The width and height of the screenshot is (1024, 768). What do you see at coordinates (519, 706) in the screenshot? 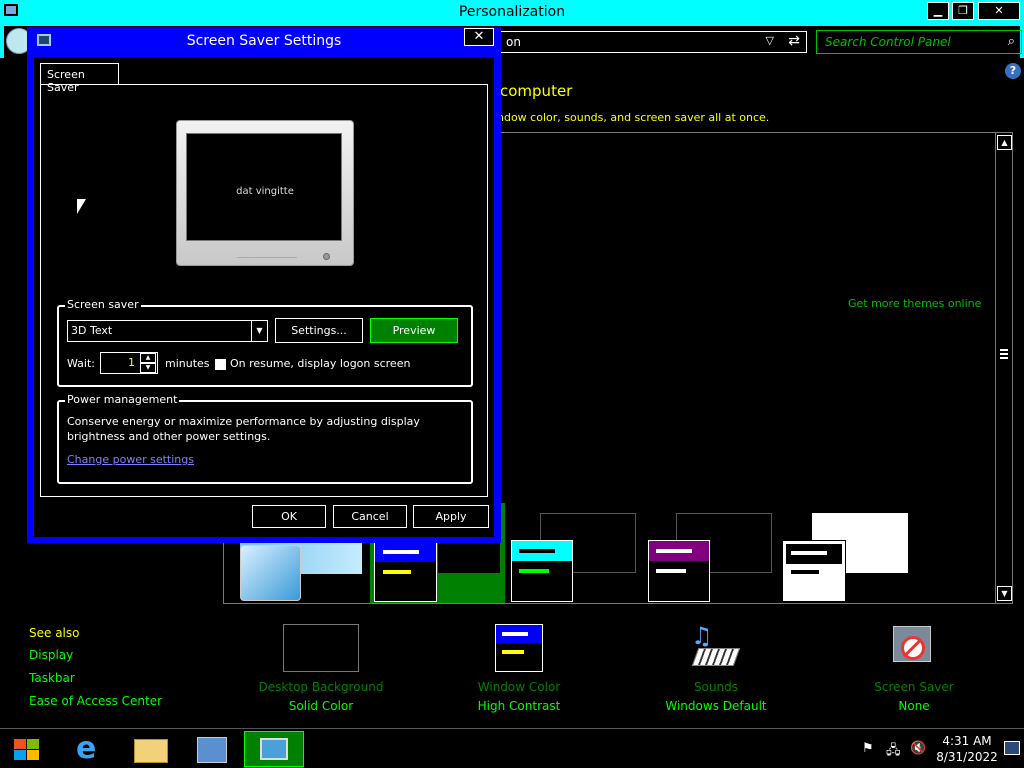
I see `window-color-value: High Contrast` at bounding box center [519, 706].